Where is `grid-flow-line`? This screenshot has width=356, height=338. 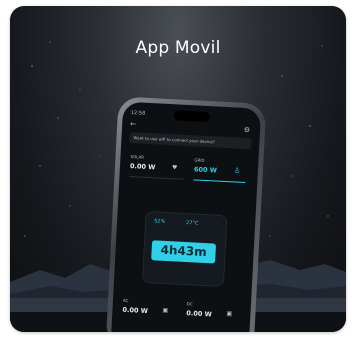 grid-flow-line is located at coordinates (219, 181).